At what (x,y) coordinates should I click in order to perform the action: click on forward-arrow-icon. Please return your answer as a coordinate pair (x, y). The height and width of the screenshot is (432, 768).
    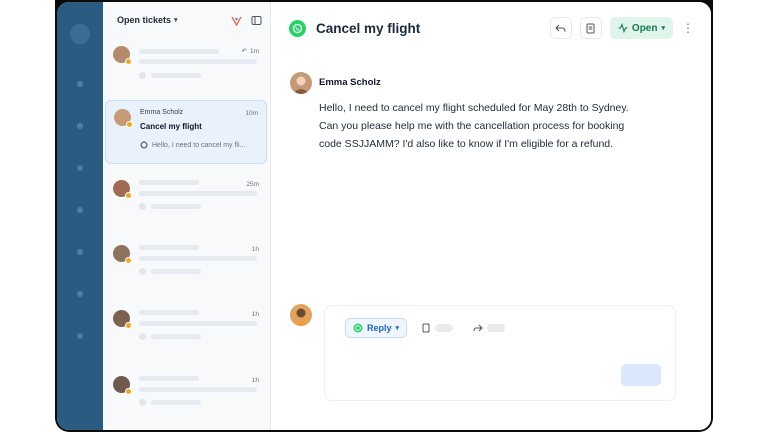
    Looking at the image, I should click on (478, 328).